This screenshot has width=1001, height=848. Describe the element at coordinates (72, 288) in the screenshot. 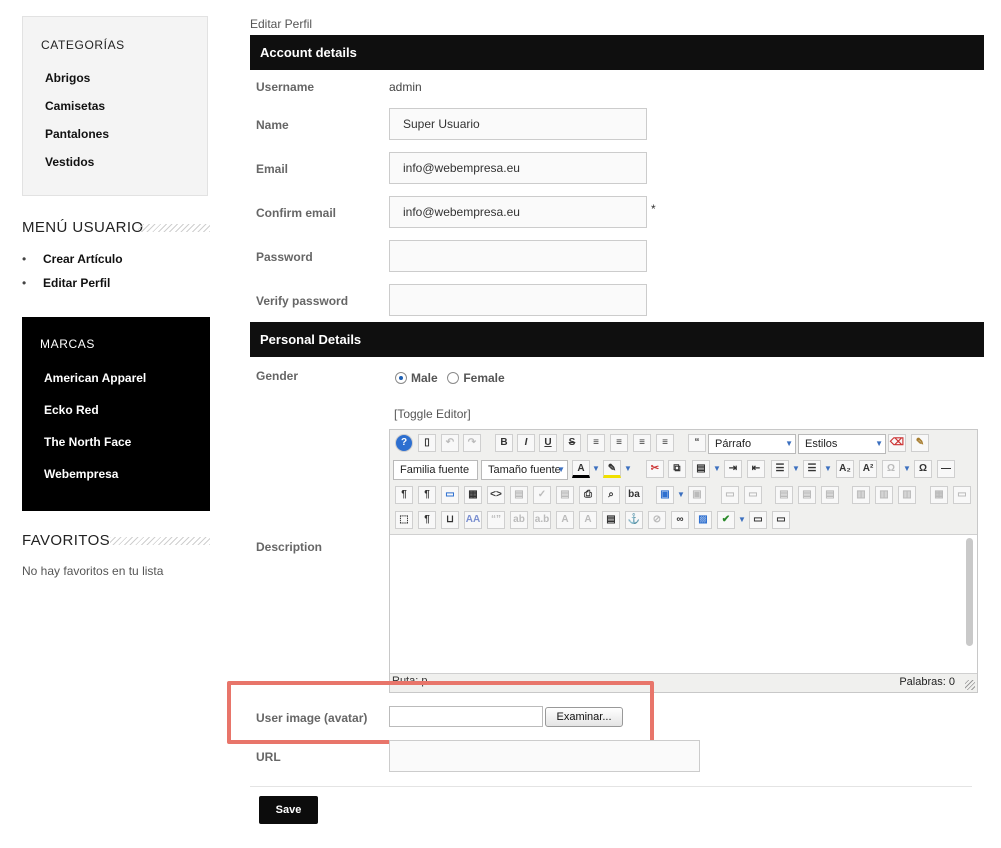

I see `user-menu-item-editar-perfil: • Editar Perfil` at that location.